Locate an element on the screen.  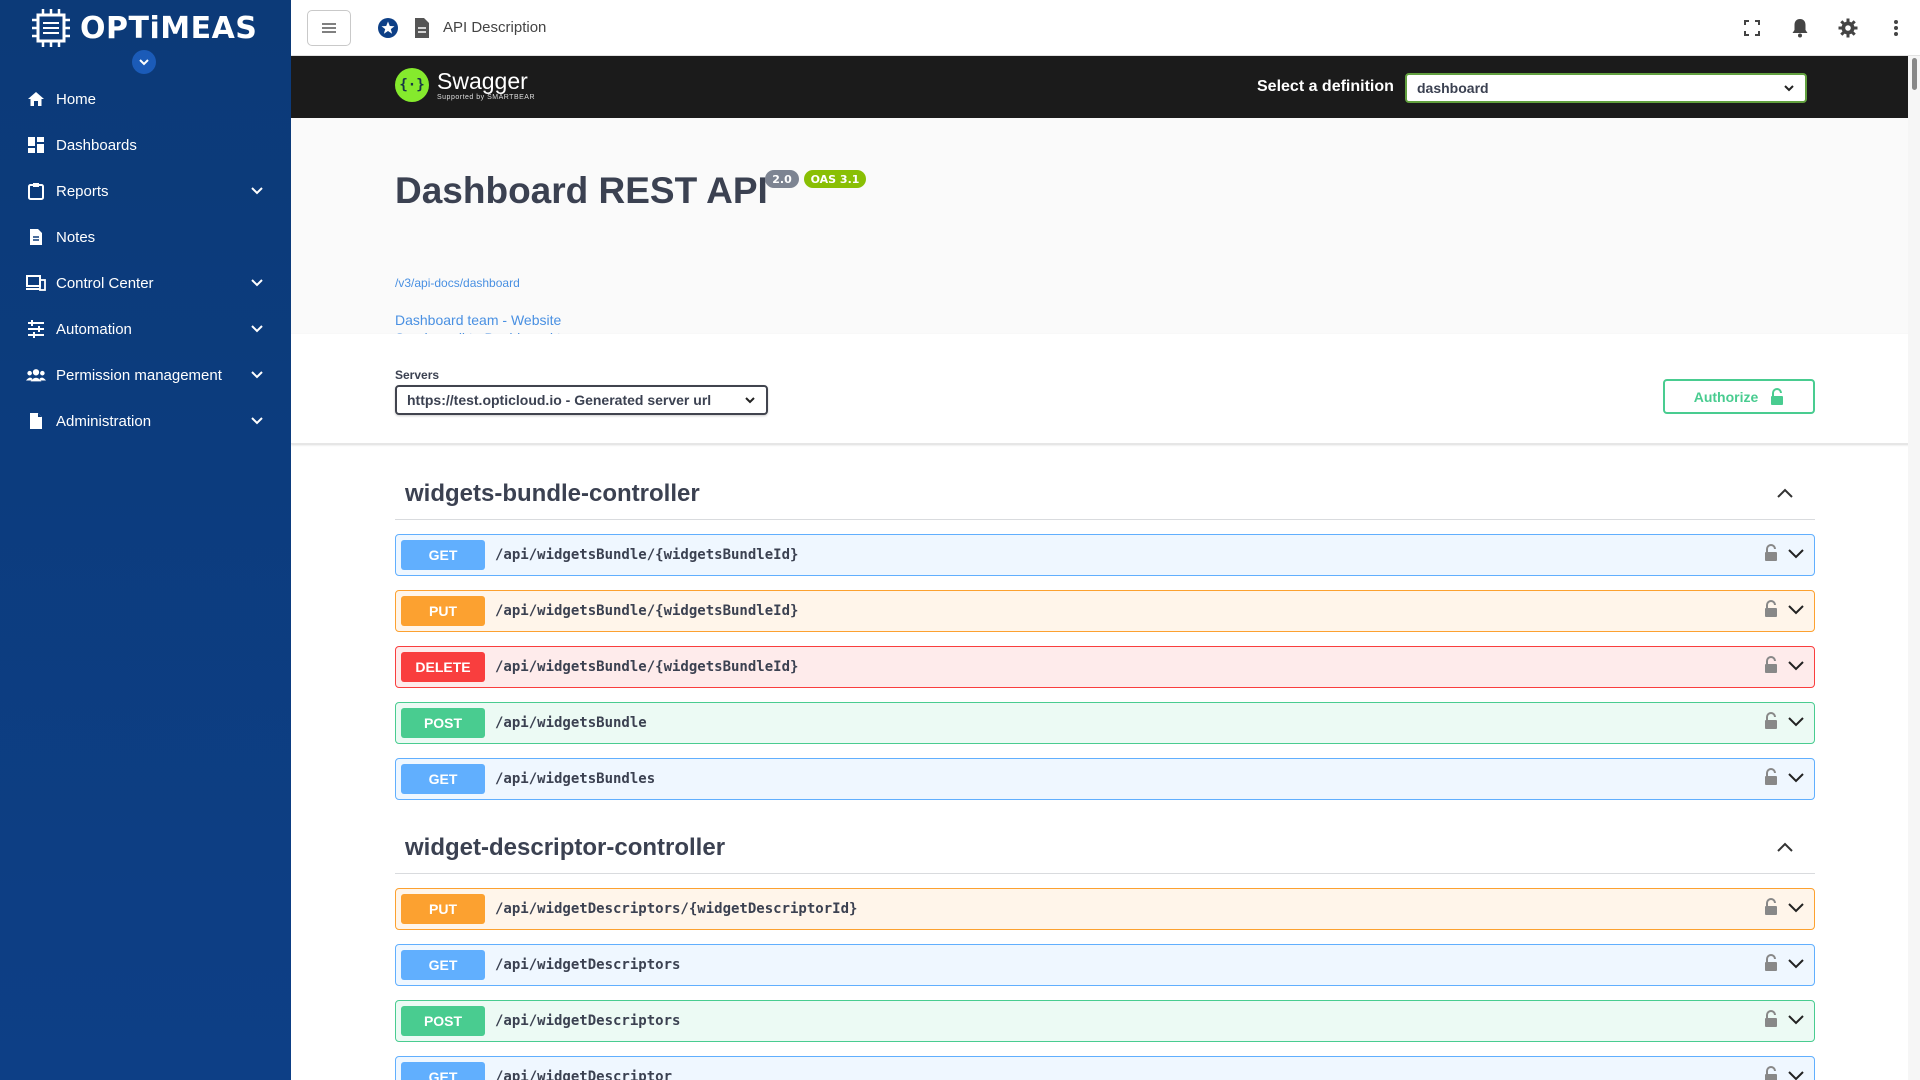
sidebar-item-label: Reports is located at coordinates (82, 191).